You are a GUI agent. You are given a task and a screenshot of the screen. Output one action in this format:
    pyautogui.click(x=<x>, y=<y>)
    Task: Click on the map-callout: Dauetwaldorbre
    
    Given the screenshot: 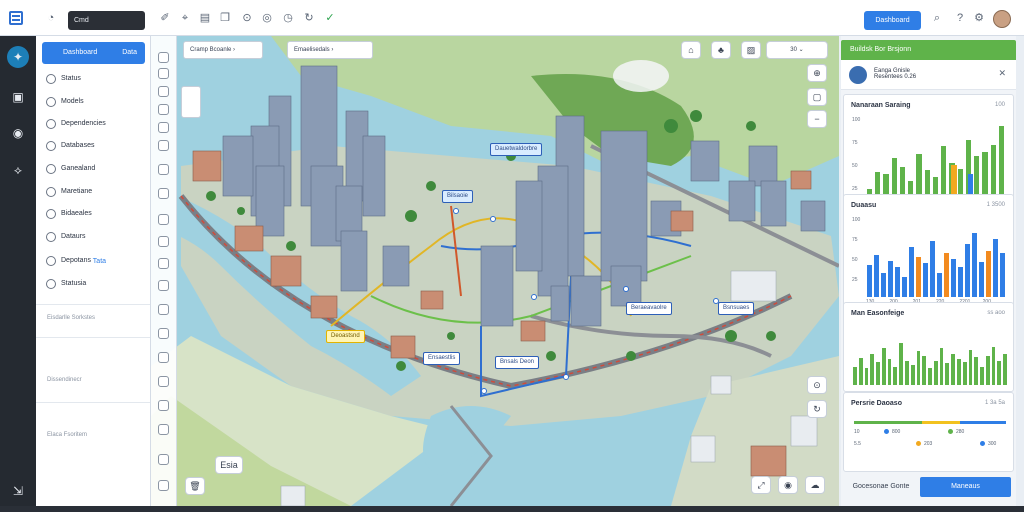 What is the action you would take?
    pyautogui.click(x=516, y=149)
    